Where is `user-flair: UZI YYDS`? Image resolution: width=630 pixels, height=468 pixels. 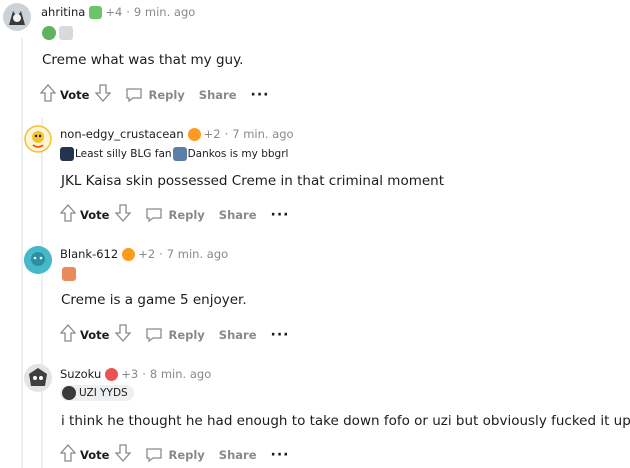 user-flair: UZI YYDS is located at coordinates (97, 393).